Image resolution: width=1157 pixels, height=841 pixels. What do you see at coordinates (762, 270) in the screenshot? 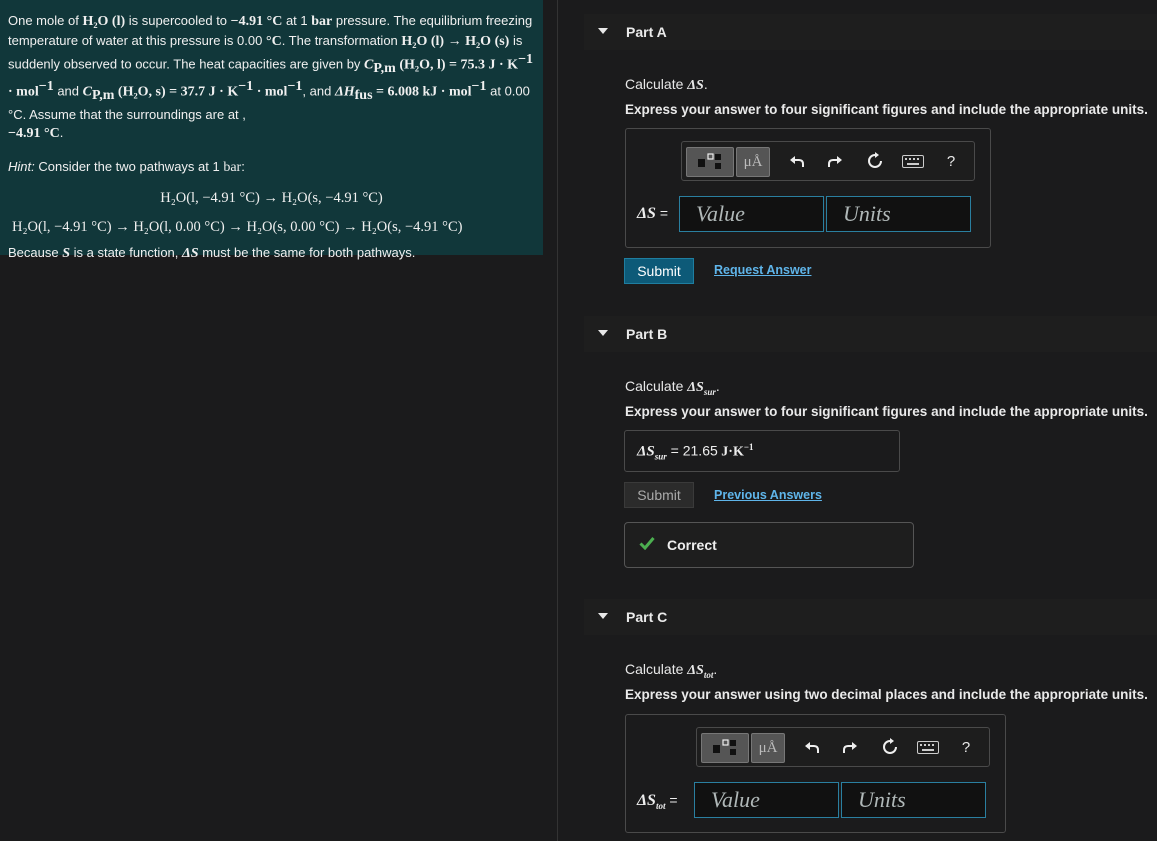
I see `request-answer-link: Request Answer` at bounding box center [762, 270].